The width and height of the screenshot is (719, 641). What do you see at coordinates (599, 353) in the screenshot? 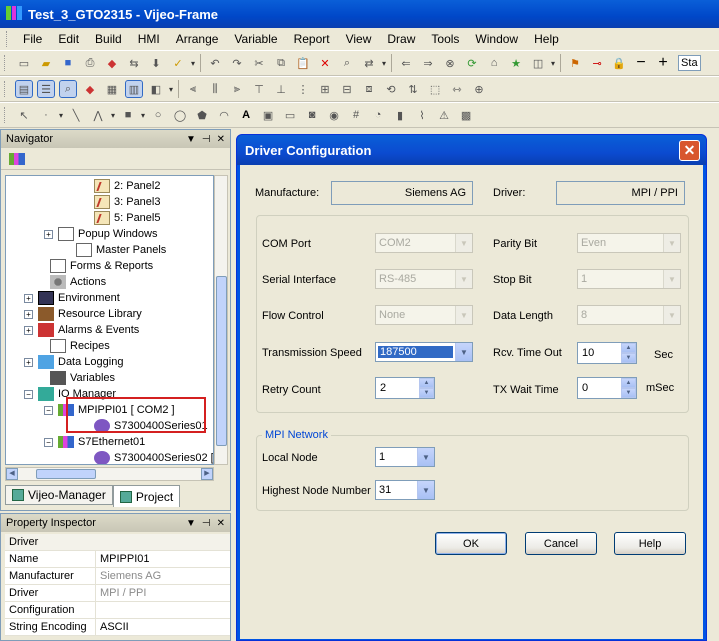
I see `stepper-value: 10` at bounding box center [599, 353].